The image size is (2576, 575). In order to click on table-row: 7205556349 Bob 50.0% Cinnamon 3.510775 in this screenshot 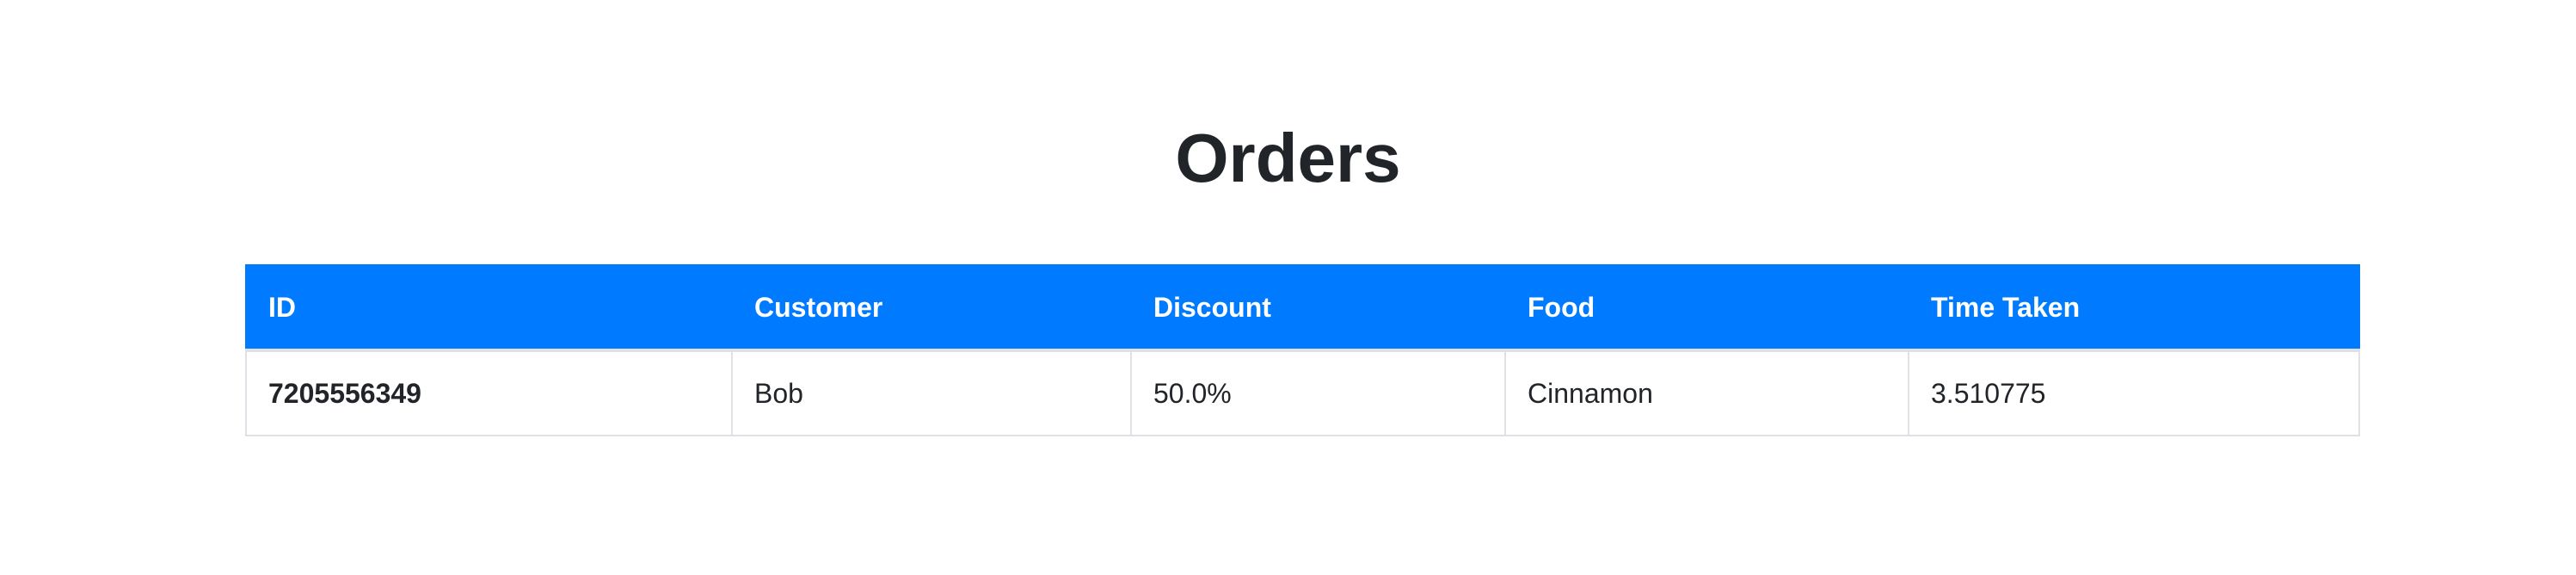, I will do `click(1302, 392)`.